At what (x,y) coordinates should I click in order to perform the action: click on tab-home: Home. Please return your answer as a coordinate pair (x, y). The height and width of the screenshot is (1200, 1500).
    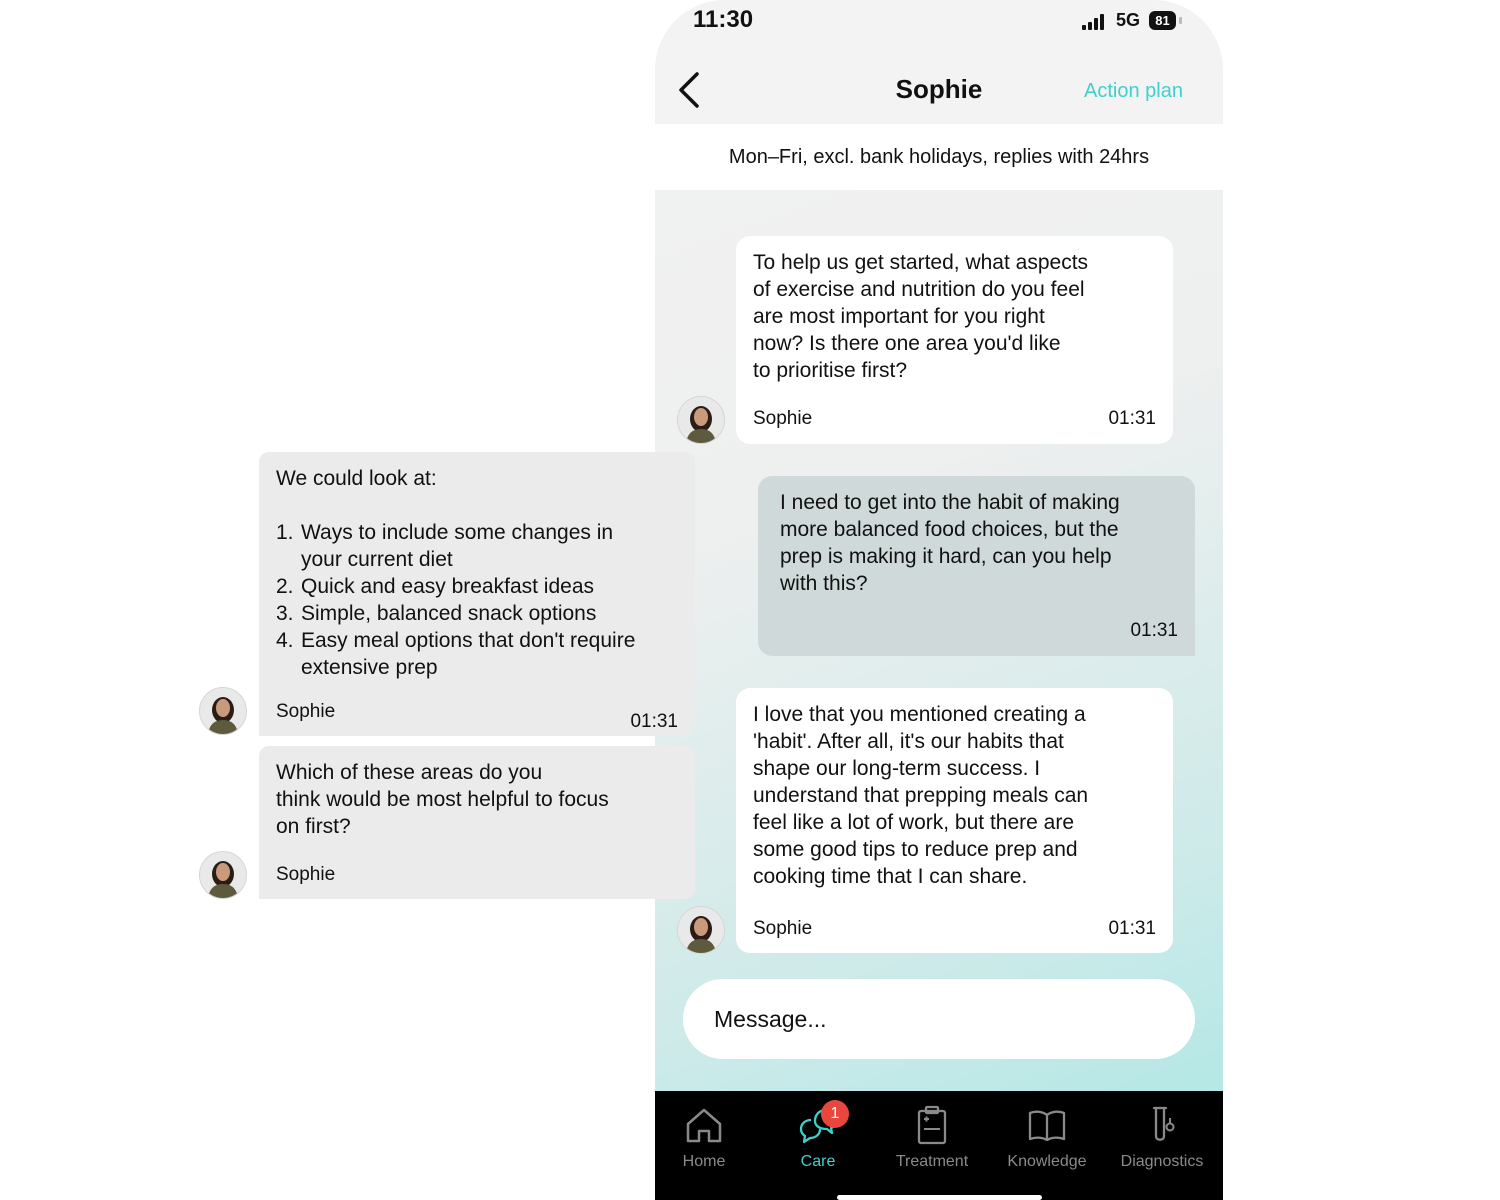
    Looking at the image, I should click on (707, 1138).